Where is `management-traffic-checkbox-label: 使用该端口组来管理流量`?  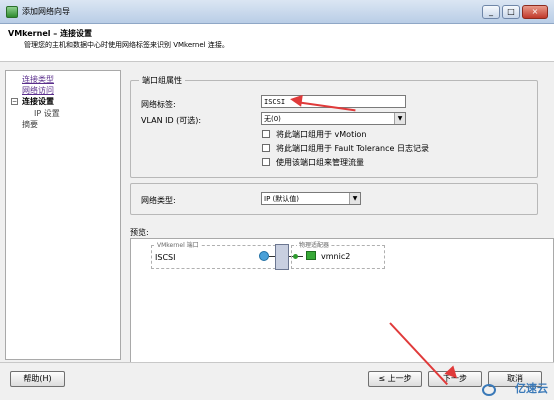 management-traffic-checkbox-label: 使用该端口组来管理流量 is located at coordinates (320, 162).